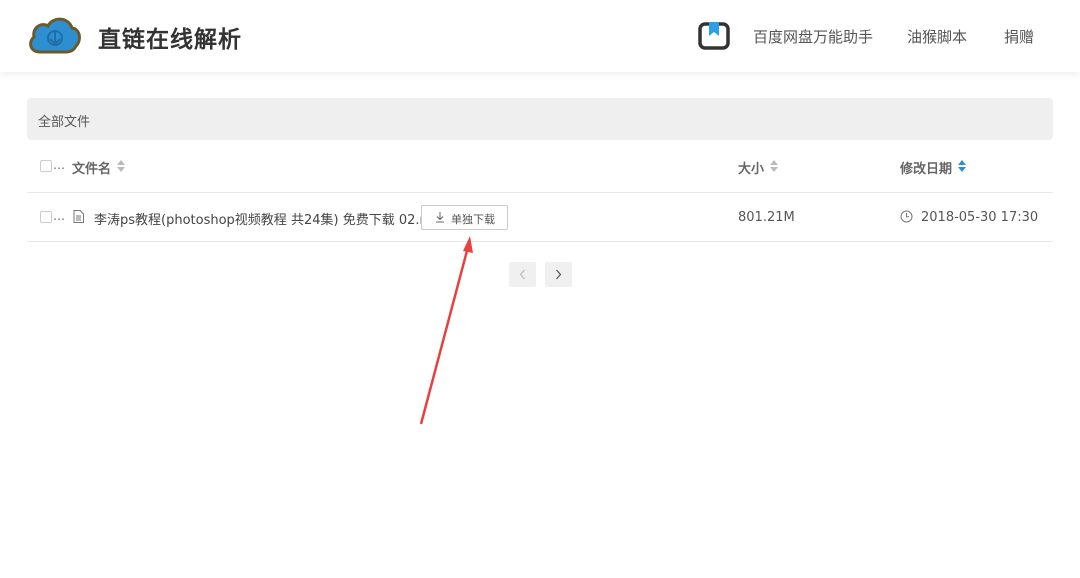 The height and width of the screenshot is (578, 1080). What do you see at coordinates (440, 217) in the screenshot?
I see `download-icon` at bounding box center [440, 217].